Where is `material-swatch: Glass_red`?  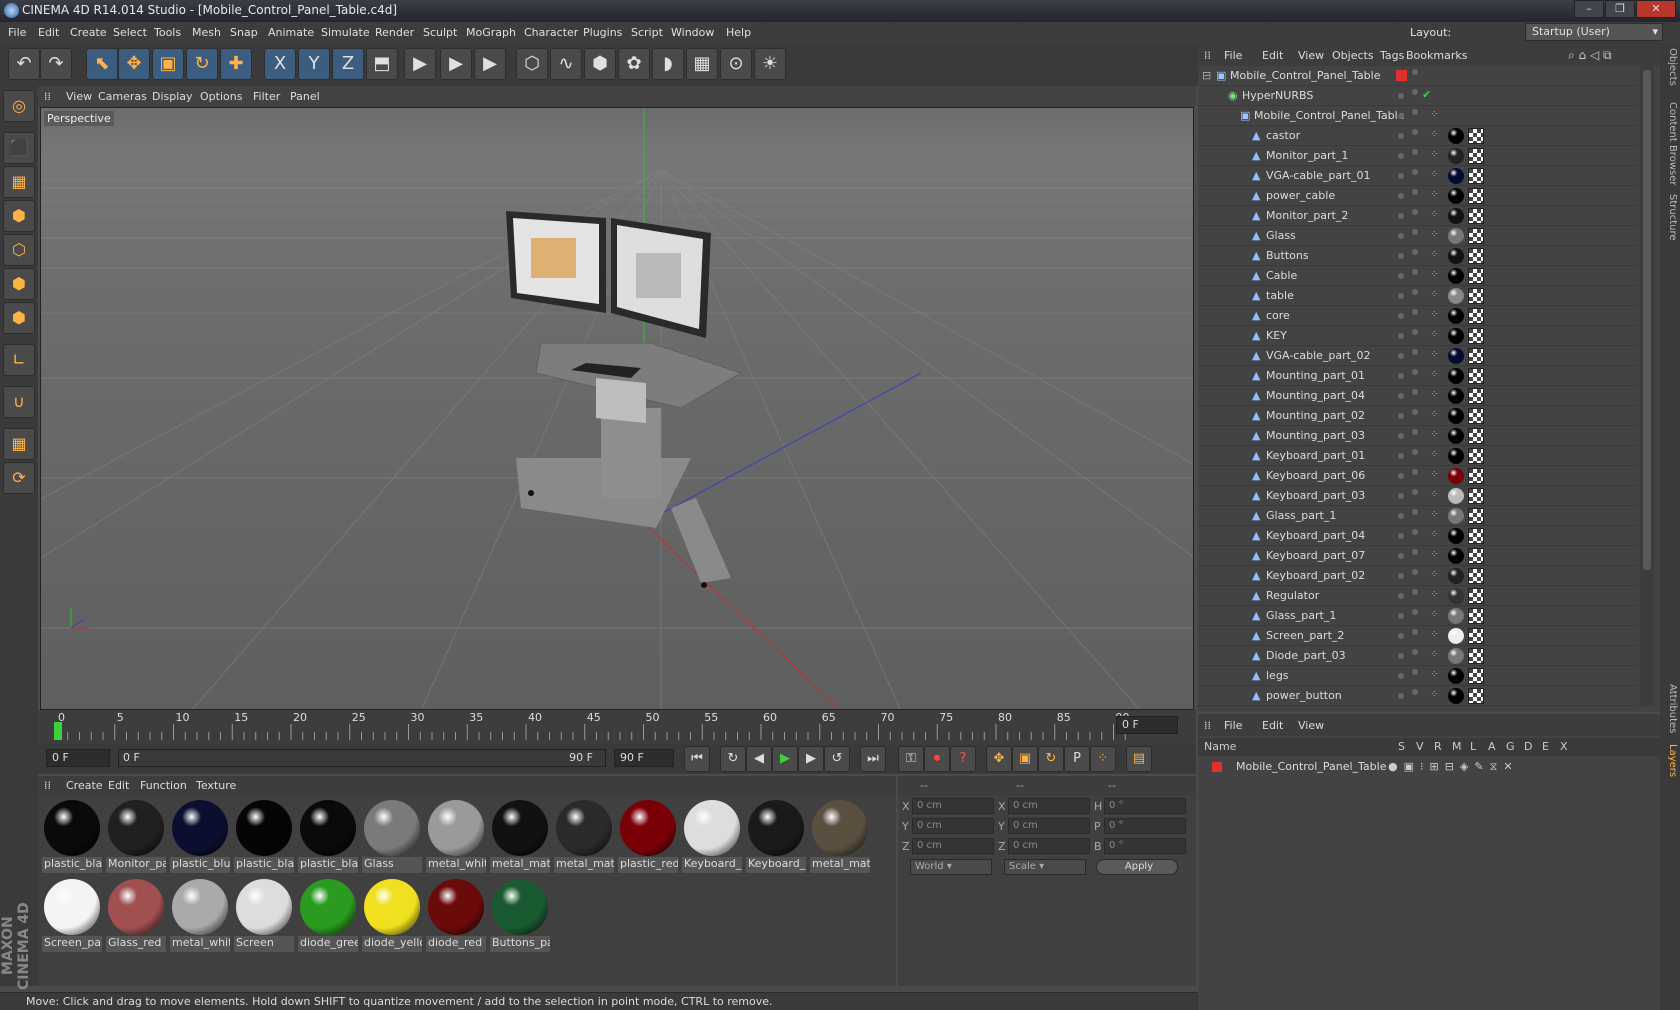
material-swatch: Glass_red is located at coordinates (136, 915).